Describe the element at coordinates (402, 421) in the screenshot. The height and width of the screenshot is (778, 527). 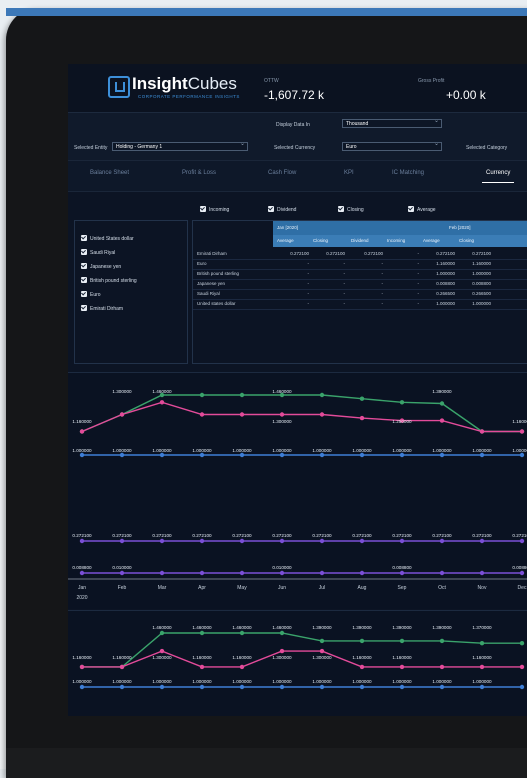
I see `data-label: 1.250000` at that location.